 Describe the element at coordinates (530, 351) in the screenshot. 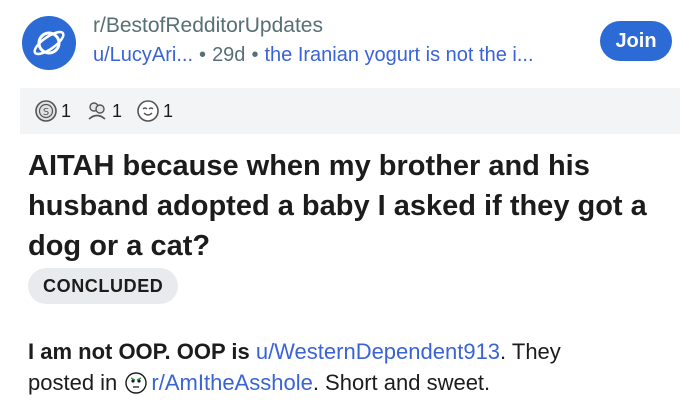

I see `body-text-segment: . They` at that location.